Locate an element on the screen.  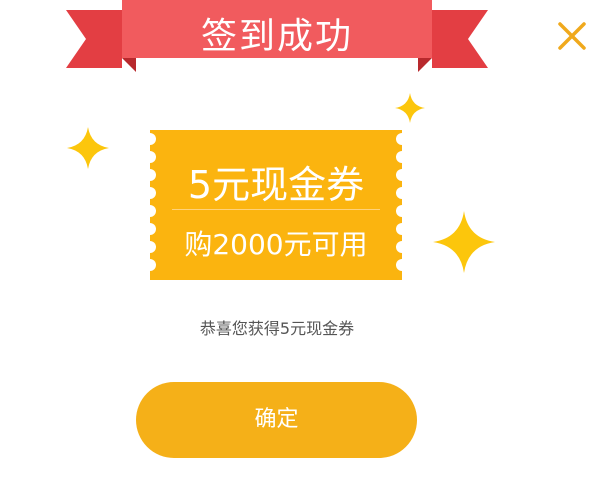
coupon-divider is located at coordinates (276, 209).